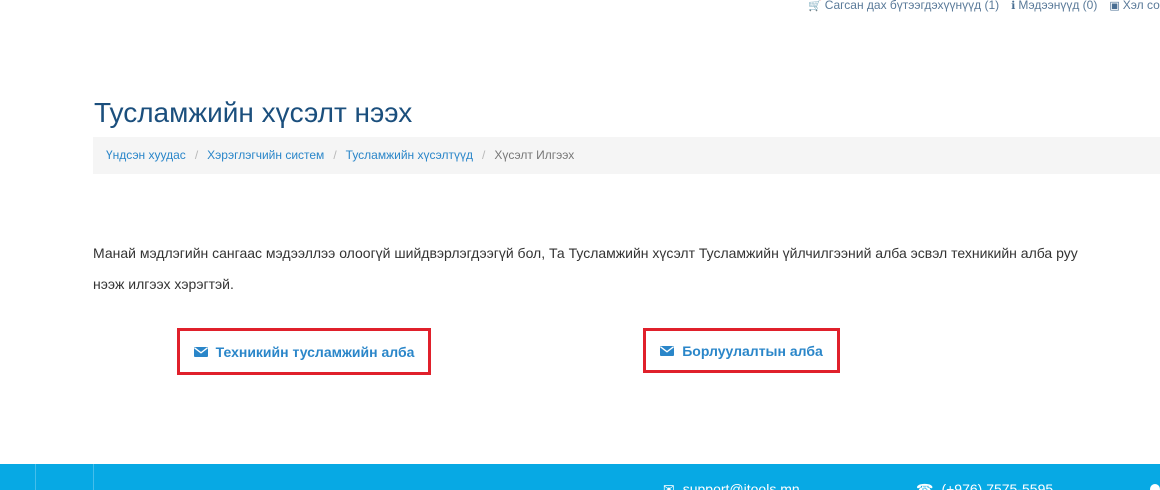  What do you see at coordinates (669, 485) in the screenshot?
I see `envelope-icon: ✉` at bounding box center [669, 485].